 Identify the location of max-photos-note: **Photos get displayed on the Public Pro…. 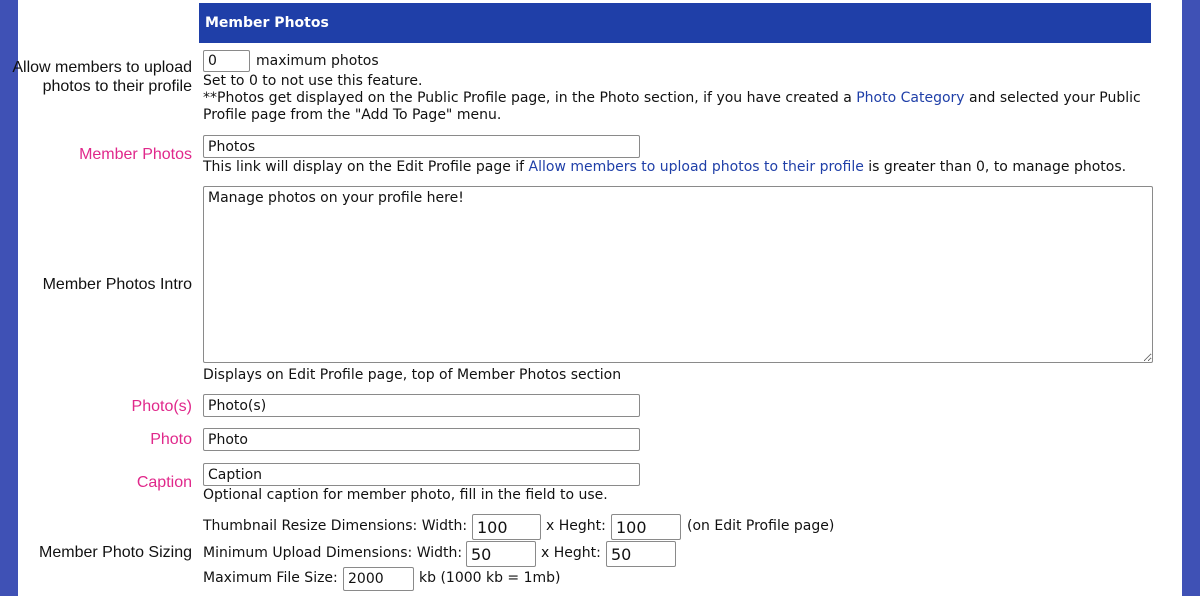
(672, 98).